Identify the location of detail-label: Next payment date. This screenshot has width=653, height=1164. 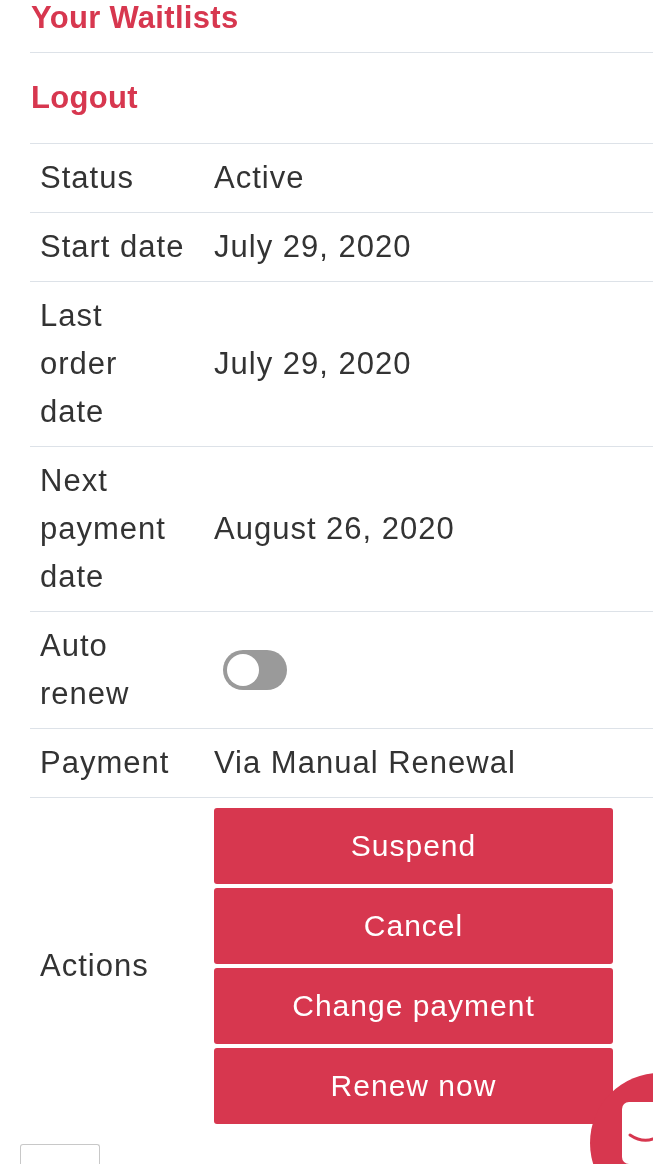
(103, 528).